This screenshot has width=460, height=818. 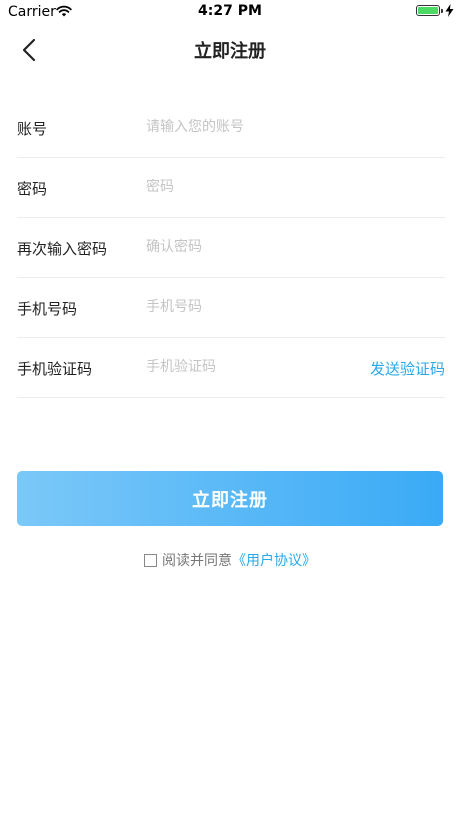 I want to click on account-row: 账号, so click(x=231, y=128).